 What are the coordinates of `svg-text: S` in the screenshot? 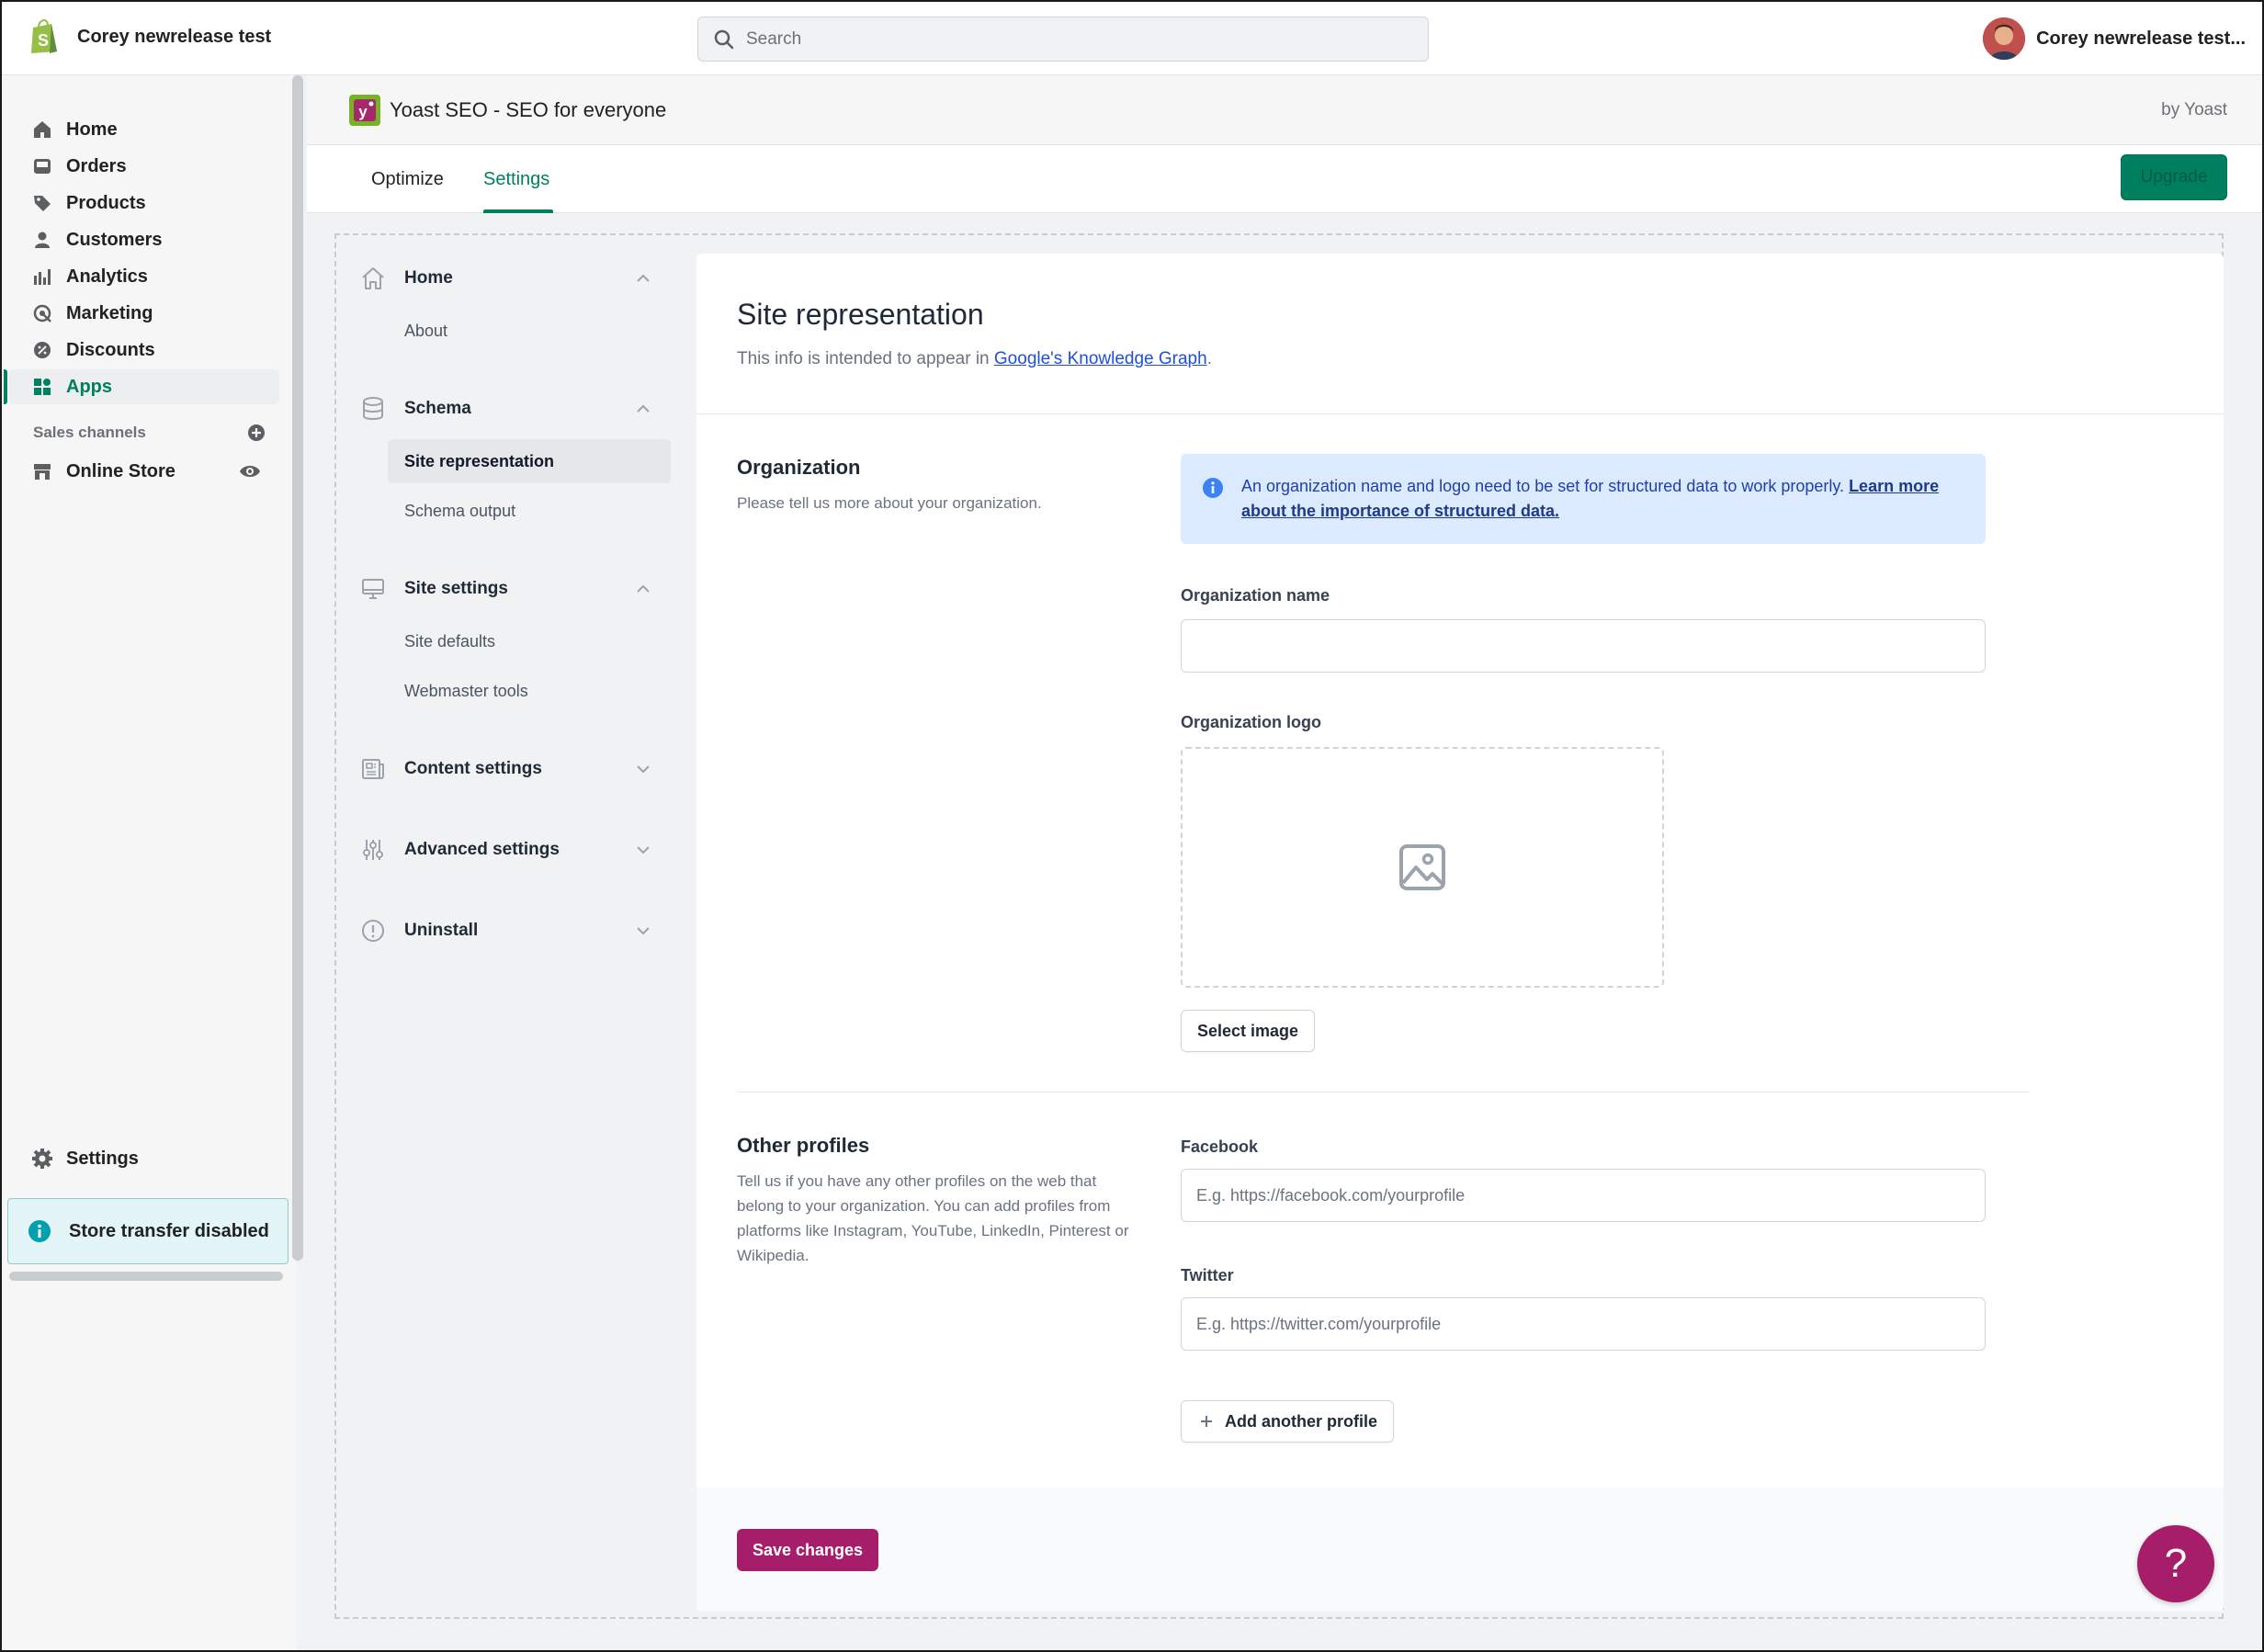 It's located at (43, 40).